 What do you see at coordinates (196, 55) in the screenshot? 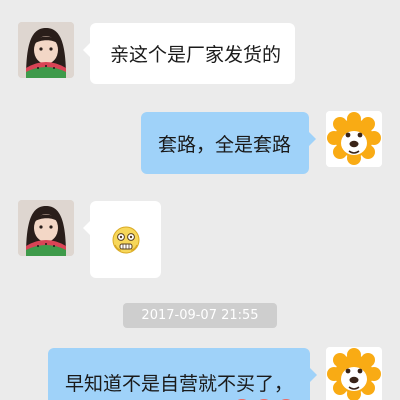
I see `message-text-1: 亲这个是厂家发货的` at bounding box center [196, 55].